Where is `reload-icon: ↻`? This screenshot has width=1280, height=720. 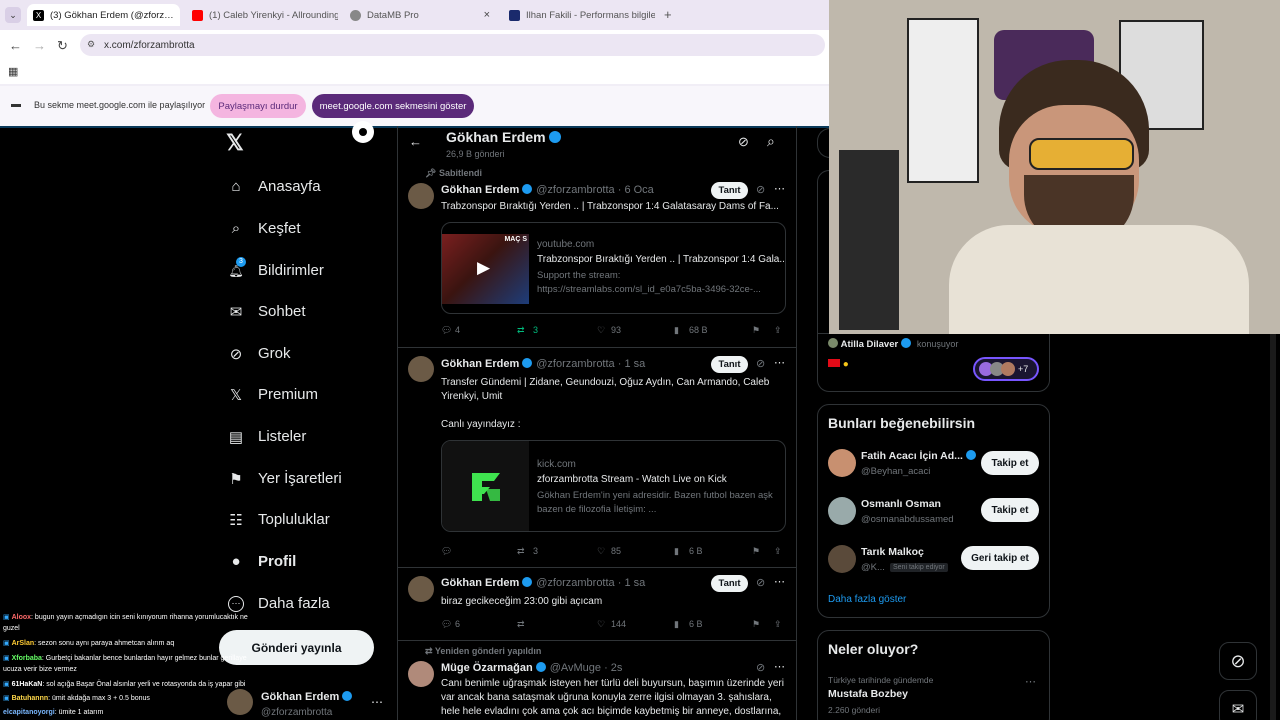 reload-icon: ↻ is located at coordinates (62, 46).